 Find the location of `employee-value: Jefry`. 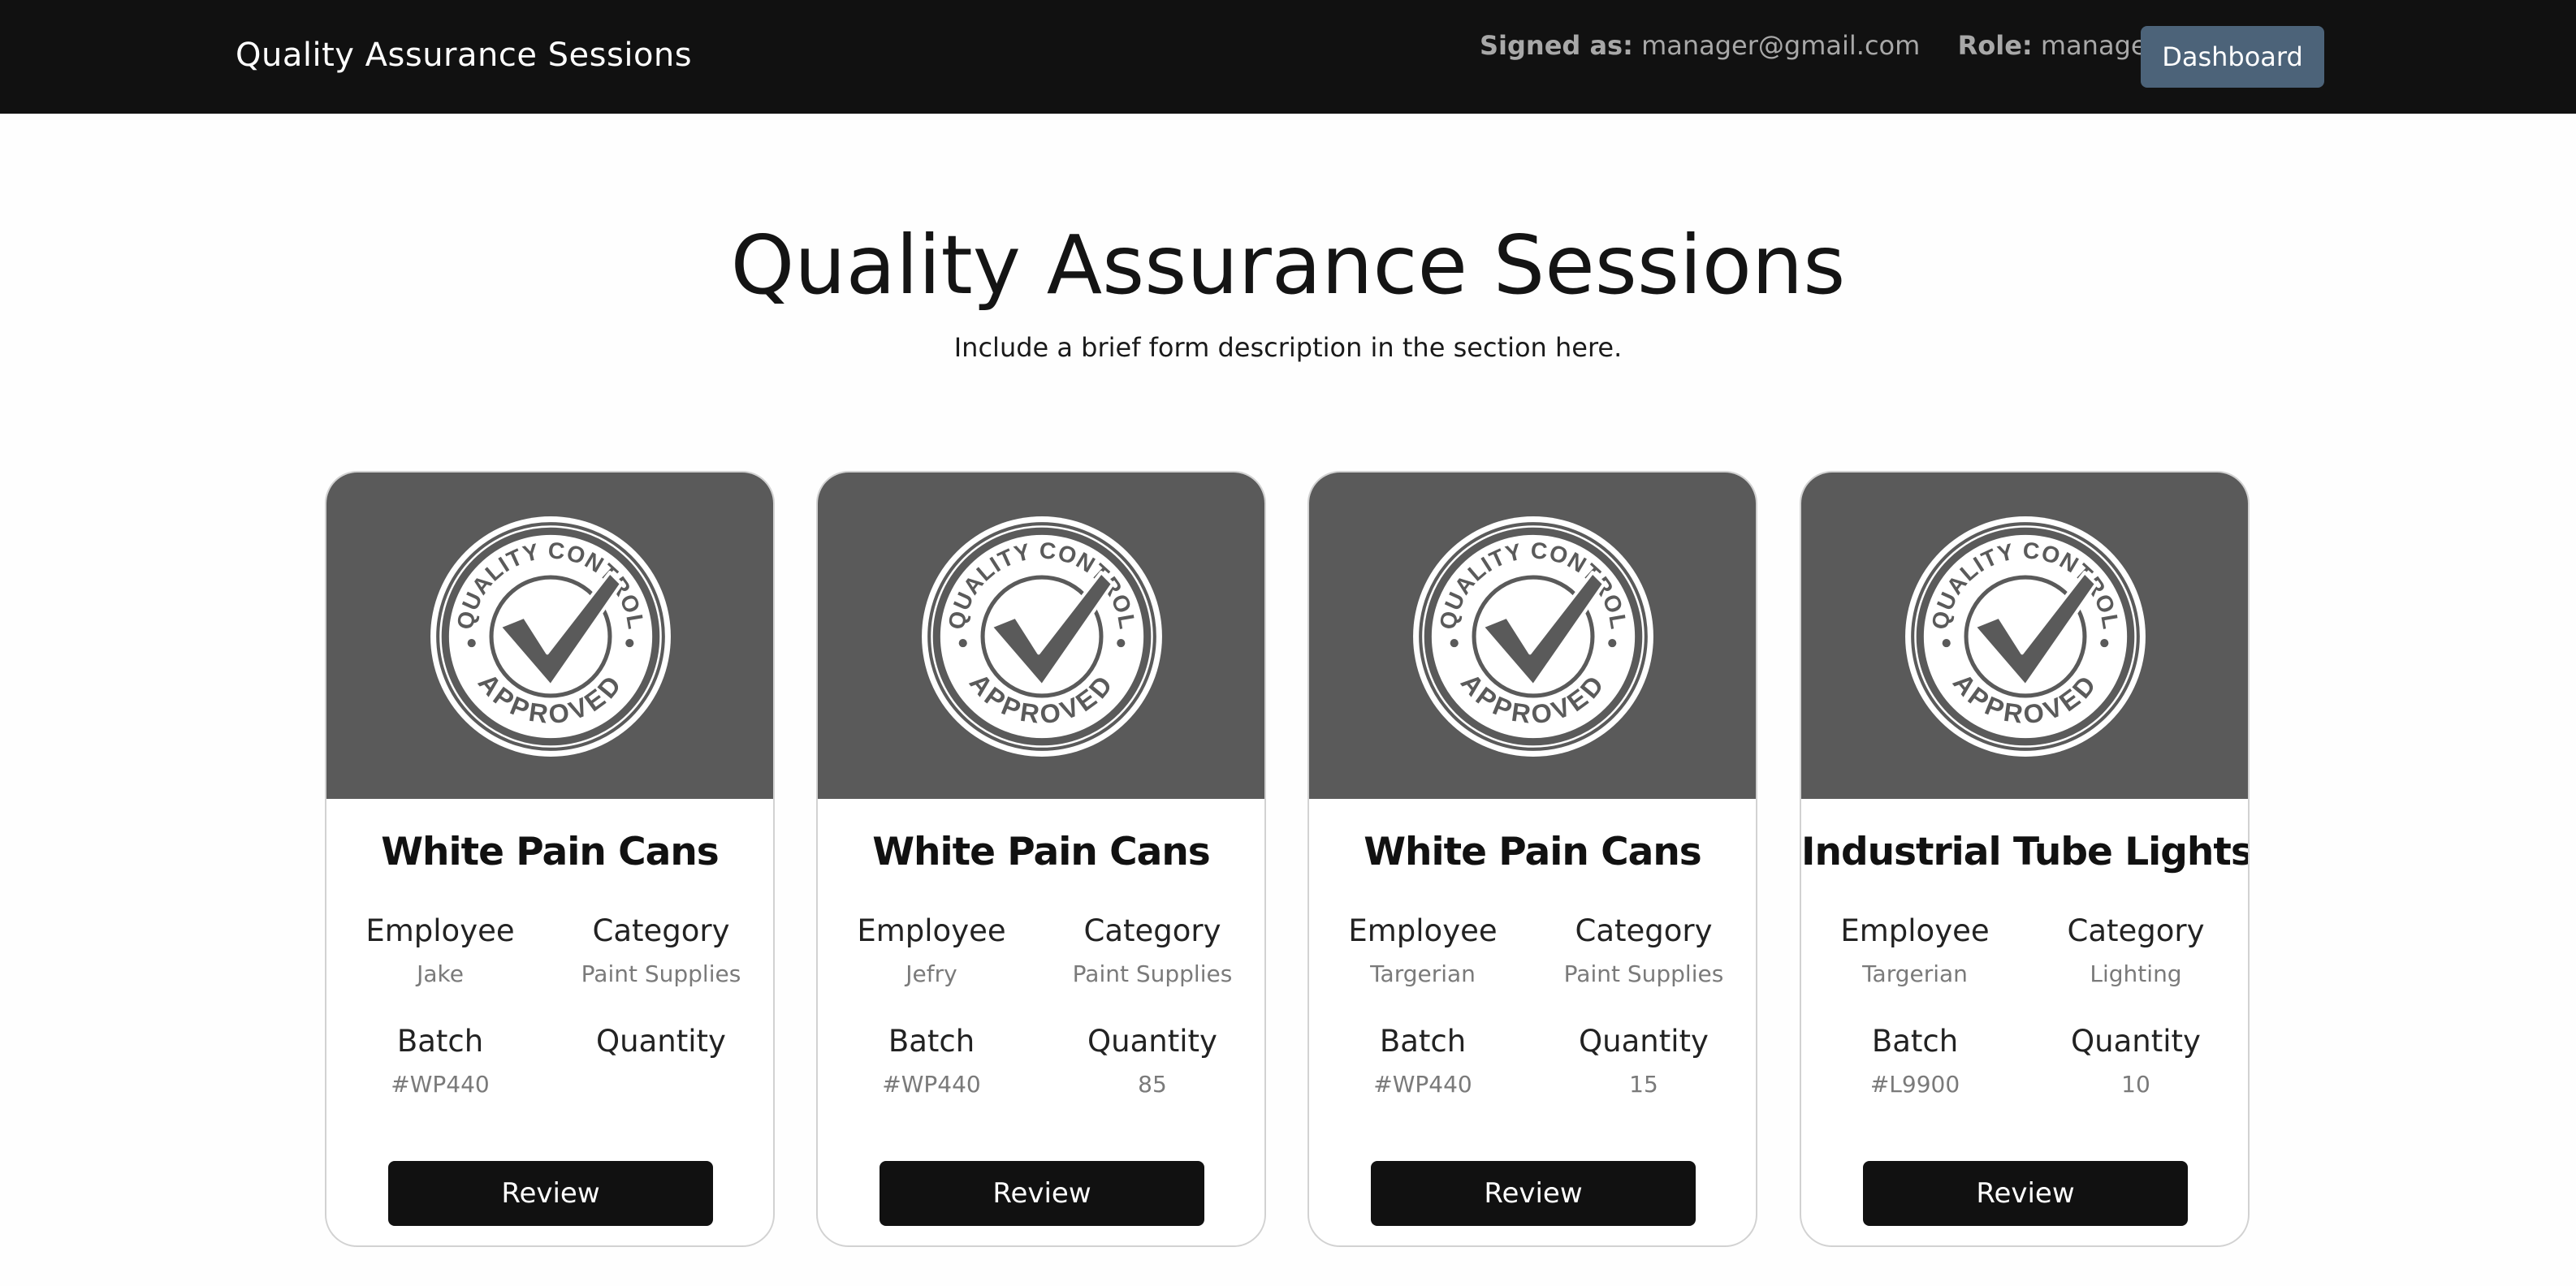

employee-value: Jefry is located at coordinates (931, 973).